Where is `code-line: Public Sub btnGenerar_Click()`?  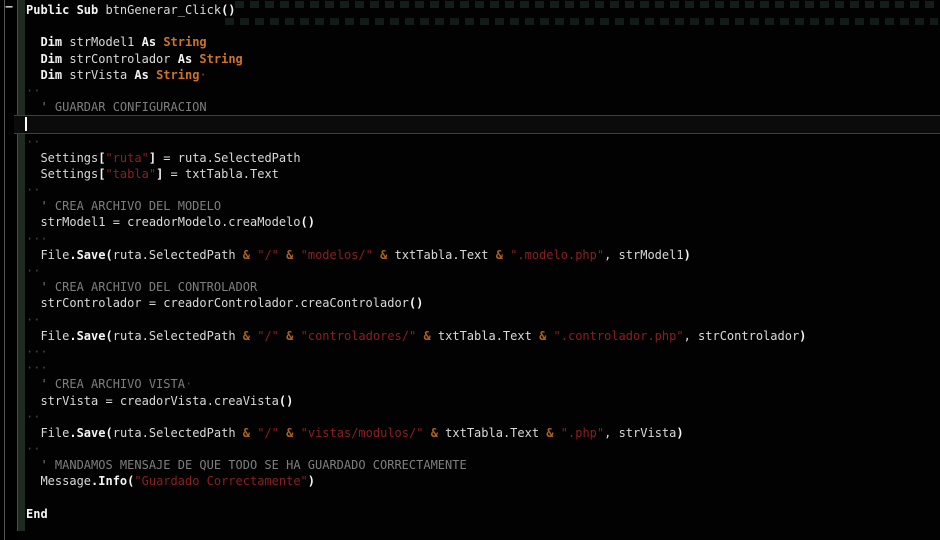
code-line: Public Sub btnGenerar_Click() is located at coordinates (483, 10).